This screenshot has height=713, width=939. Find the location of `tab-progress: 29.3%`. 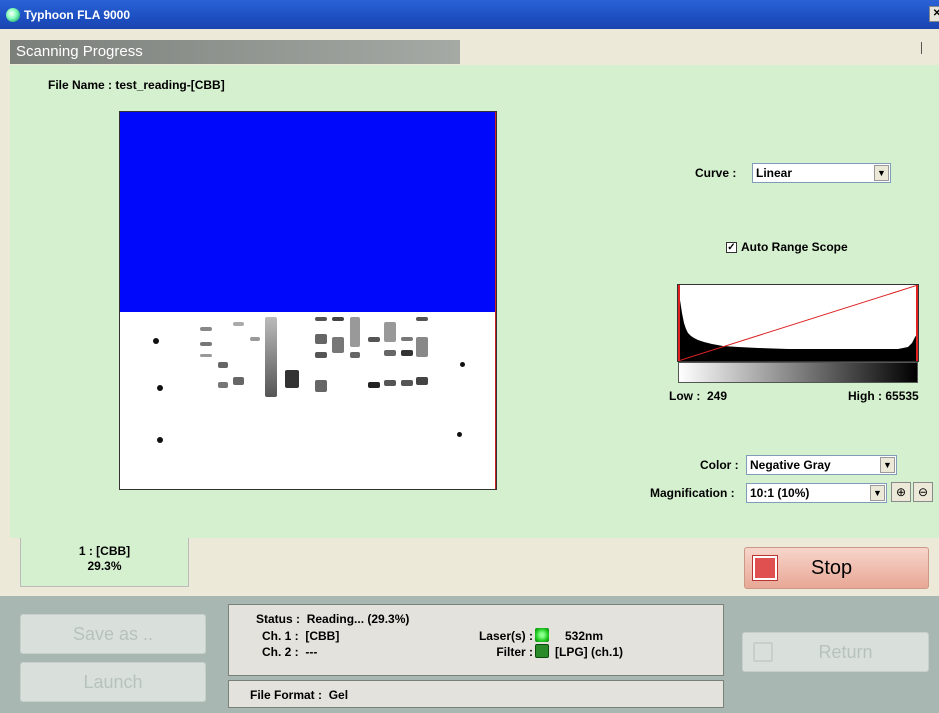

tab-progress: 29.3% is located at coordinates (104, 566).